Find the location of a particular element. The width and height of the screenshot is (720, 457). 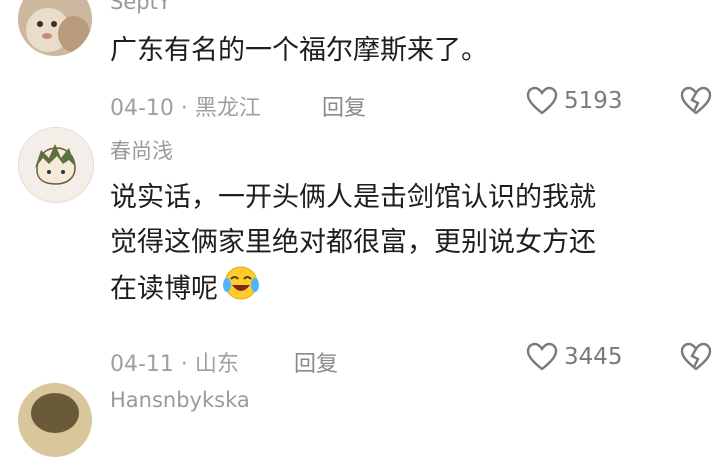

comment-meta: 04-10 · 黑龙江 is located at coordinates (185, 106).